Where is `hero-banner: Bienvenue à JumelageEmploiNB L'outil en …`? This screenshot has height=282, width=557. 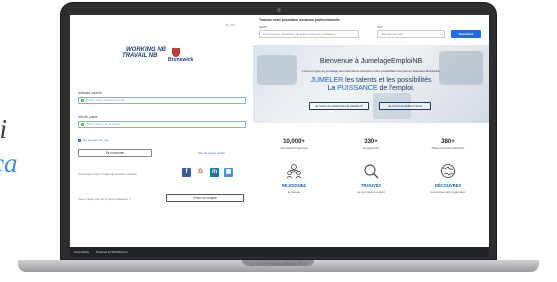
hero-banner: Bienvenue à JumelageEmploiNB L'outil en … is located at coordinates (371, 84).